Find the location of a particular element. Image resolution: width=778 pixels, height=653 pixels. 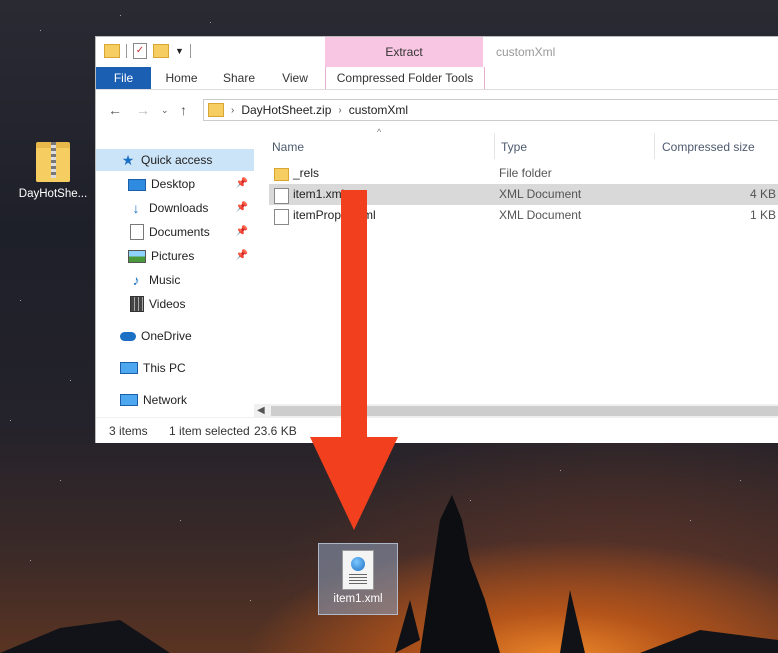

title-bar: ✓ ▼ Extract customXml is located at coordinates (437, 52).